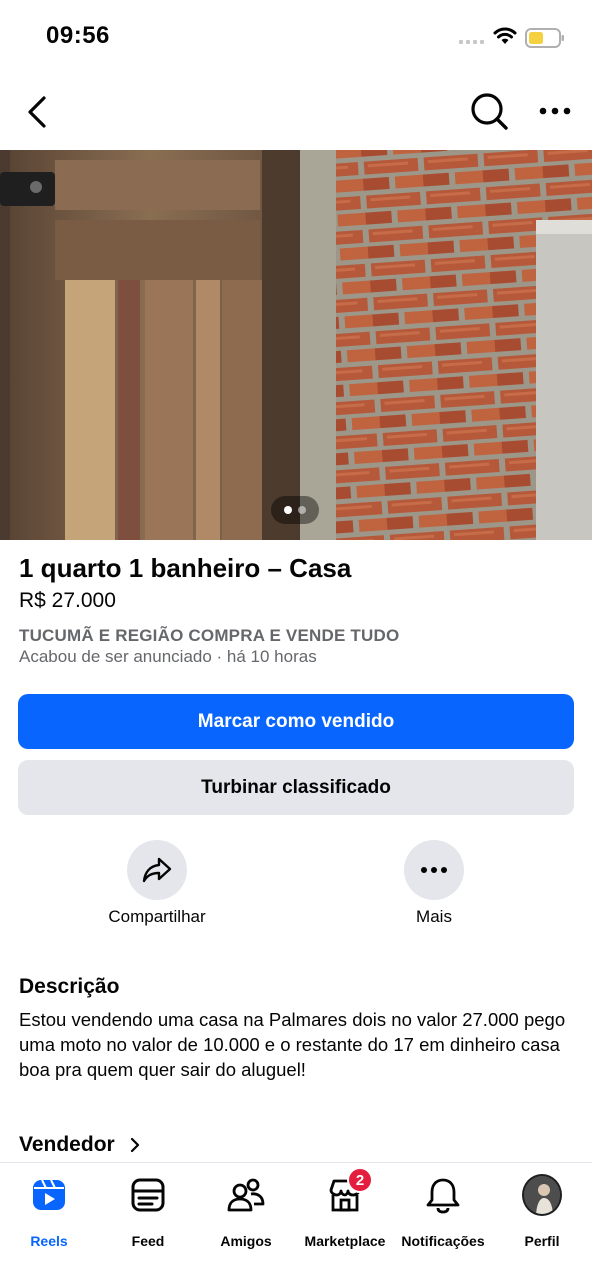 This screenshot has height=1280, width=592. What do you see at coordinates (555, 111) in the screenshot?
I see `more-options-icon` at bounding box center [555, 111].